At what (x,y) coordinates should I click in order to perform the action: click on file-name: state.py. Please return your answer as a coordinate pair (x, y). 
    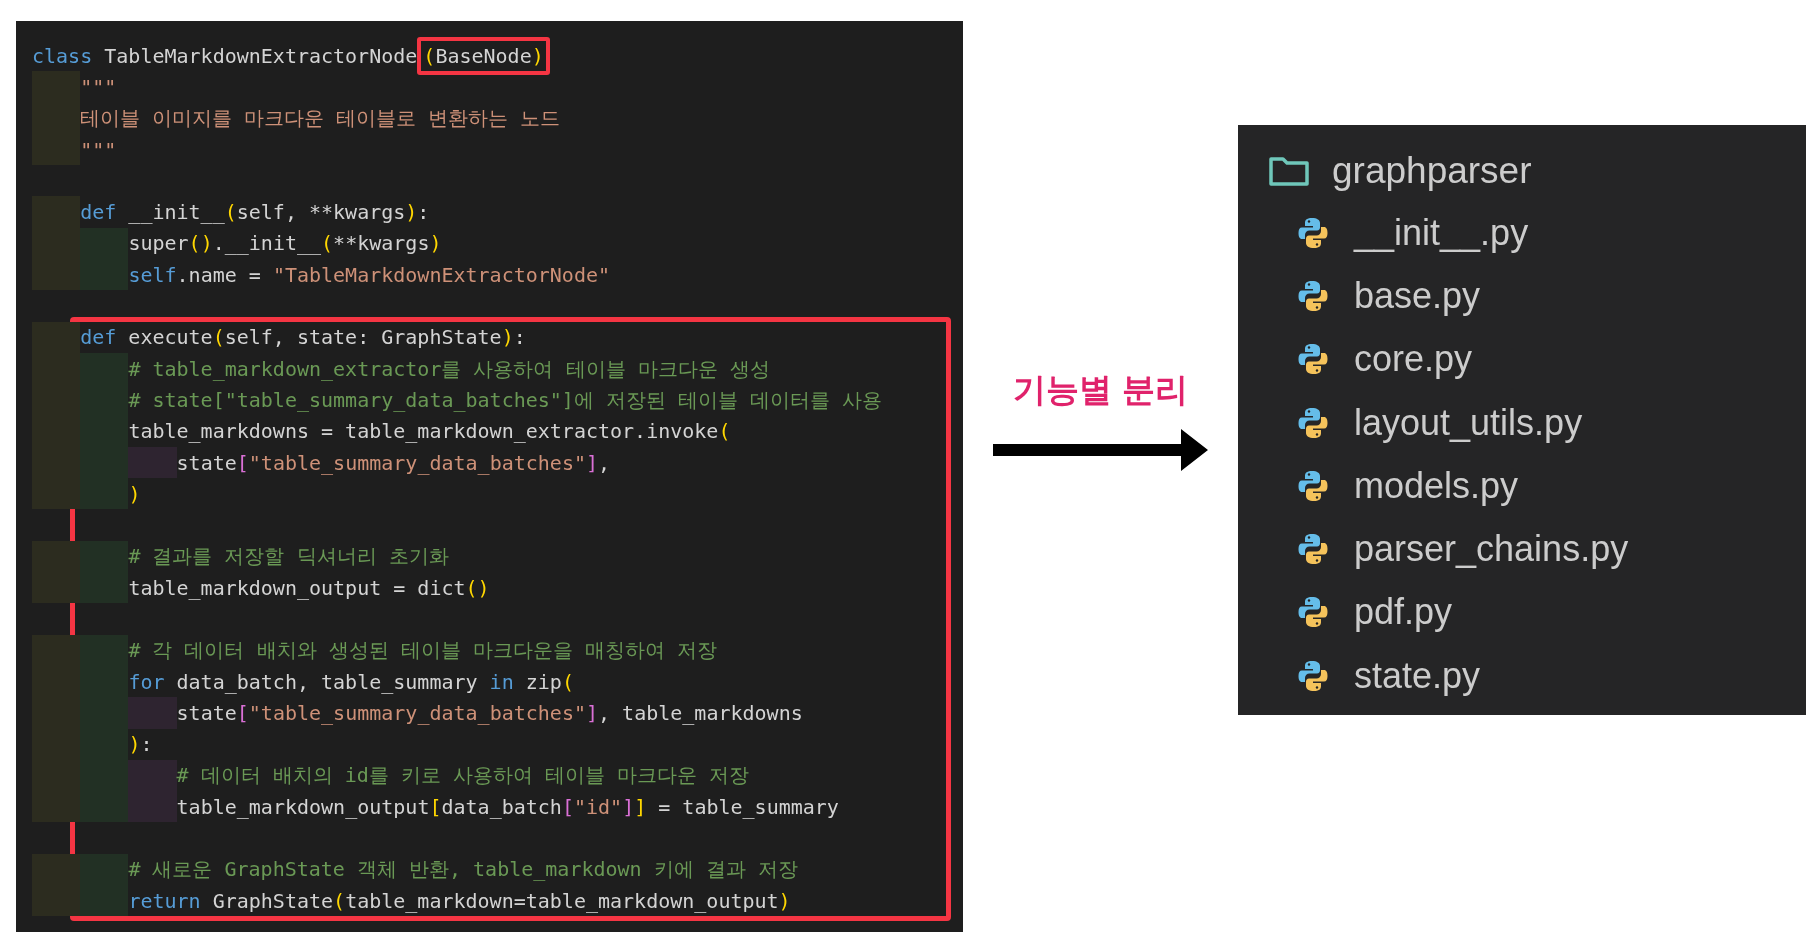
    Looking at the image, I should click on (1417, 675).